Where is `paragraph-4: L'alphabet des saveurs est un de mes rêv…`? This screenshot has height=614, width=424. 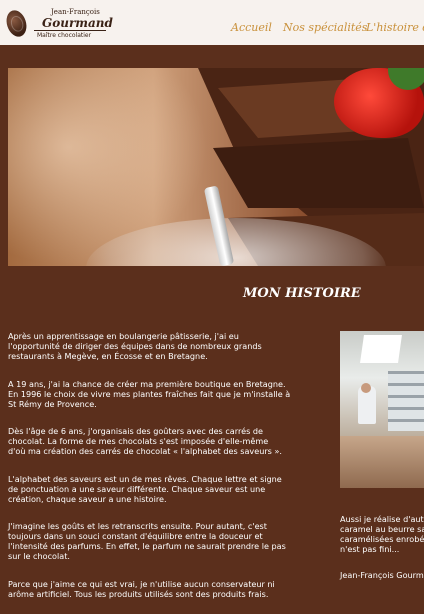 paragraph-4: L'alphabet des saveurs est un de mes rêv… is located at coordinates (145, 489).